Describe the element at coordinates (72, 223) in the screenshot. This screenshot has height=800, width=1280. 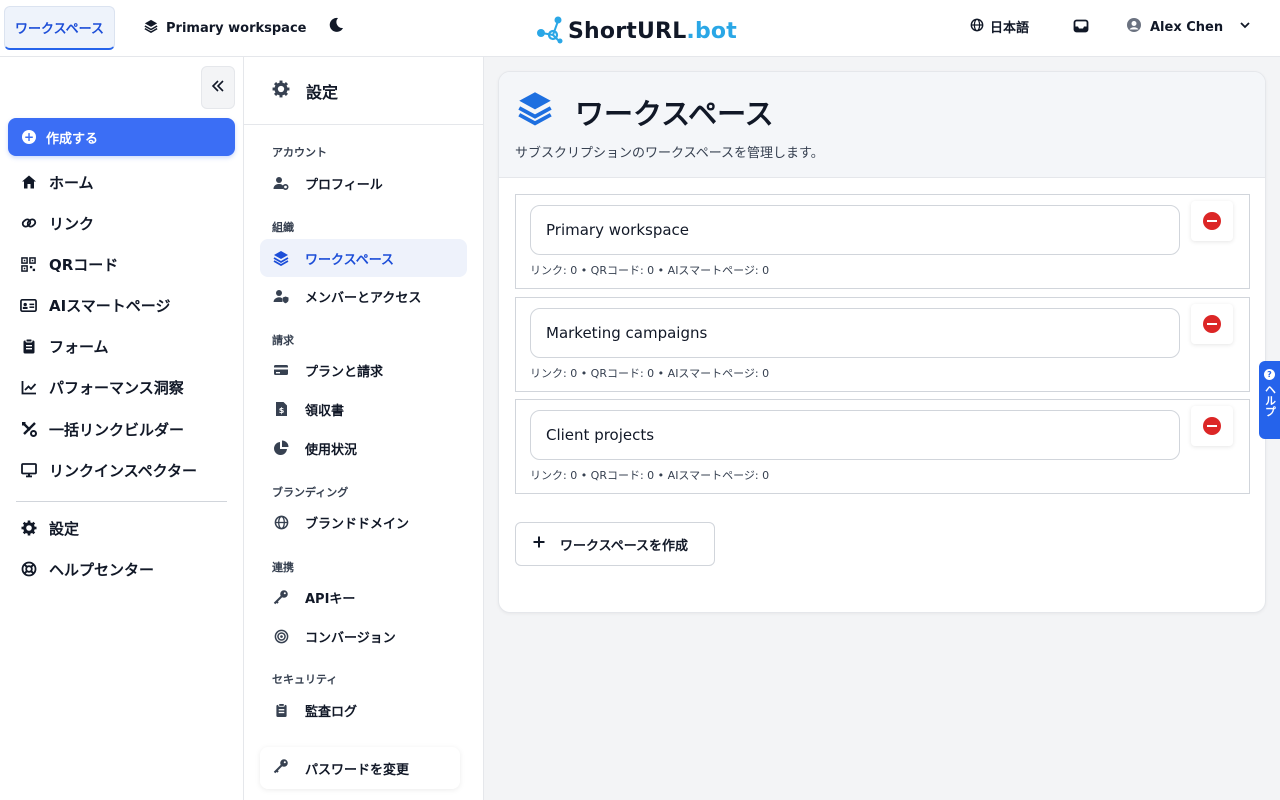
I see `nav-item-label: リンク` at that location.